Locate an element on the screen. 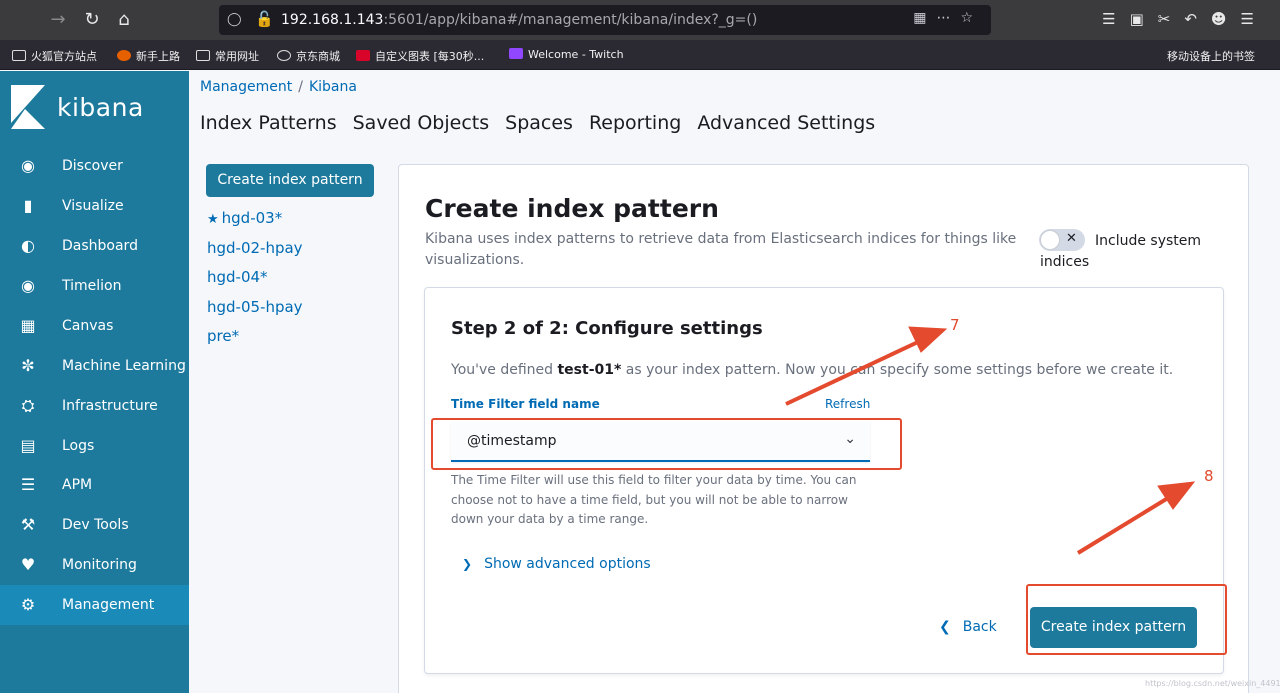 This screenshot has height=693, width=1280. annotation-arrows is located at coordinates (990, 440).